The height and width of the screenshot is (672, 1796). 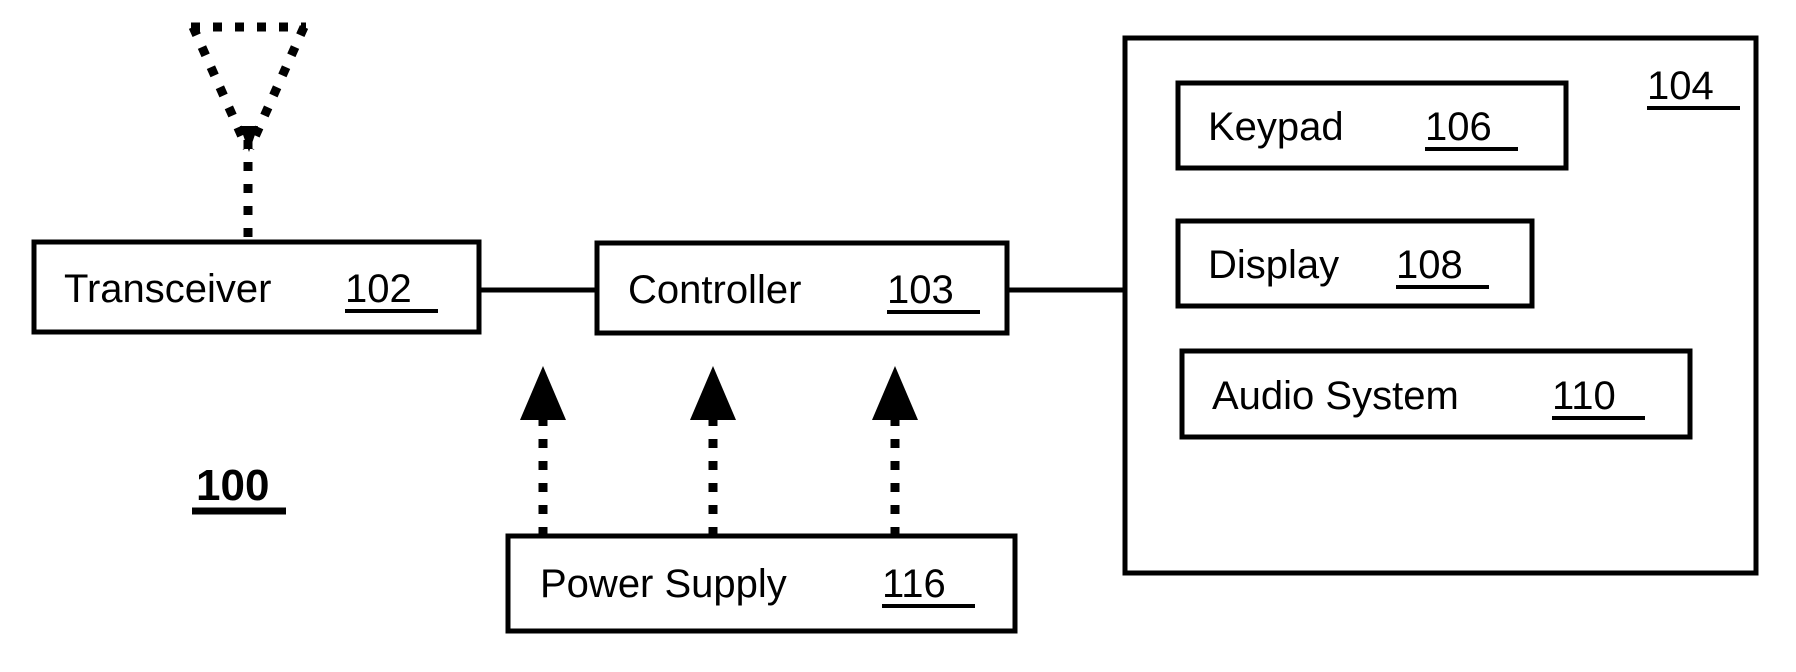 I want to click on user-interface-ref: 104, so click(x=1680, y=86).